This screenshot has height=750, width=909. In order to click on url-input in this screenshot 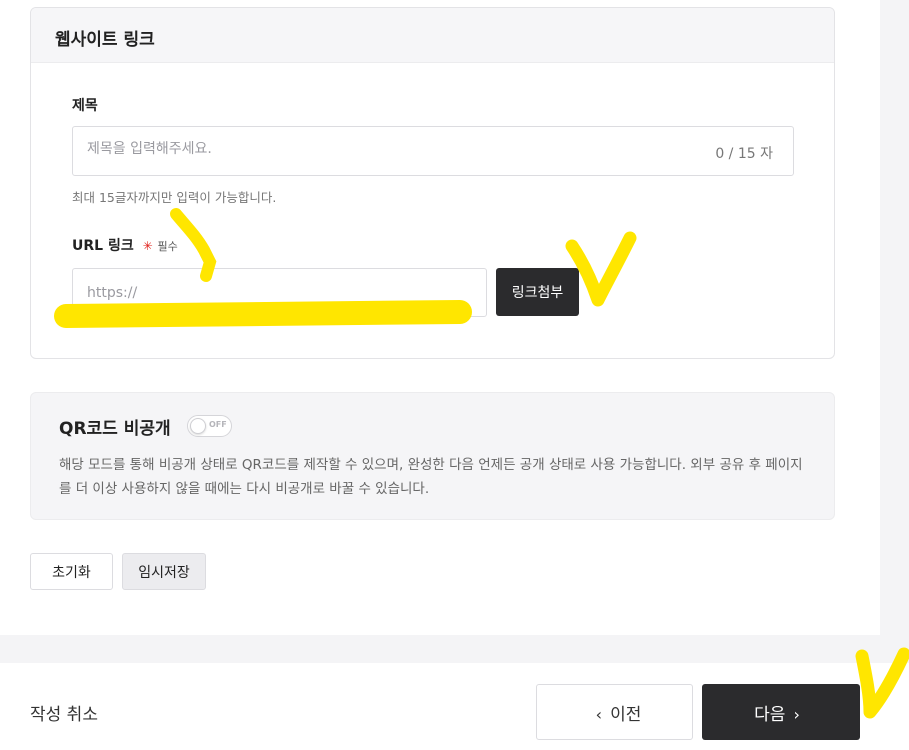, I will do `click(277, 293)`.